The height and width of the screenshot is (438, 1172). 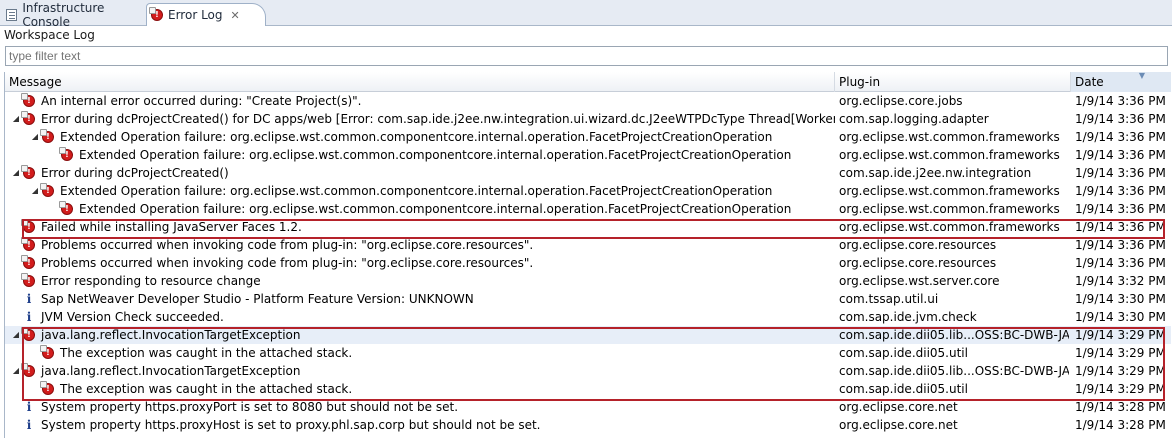 What do you see at coordinates (156, 14) in the screenshot?
I see `error-log-icon: !` at bounding box center [156, 14].